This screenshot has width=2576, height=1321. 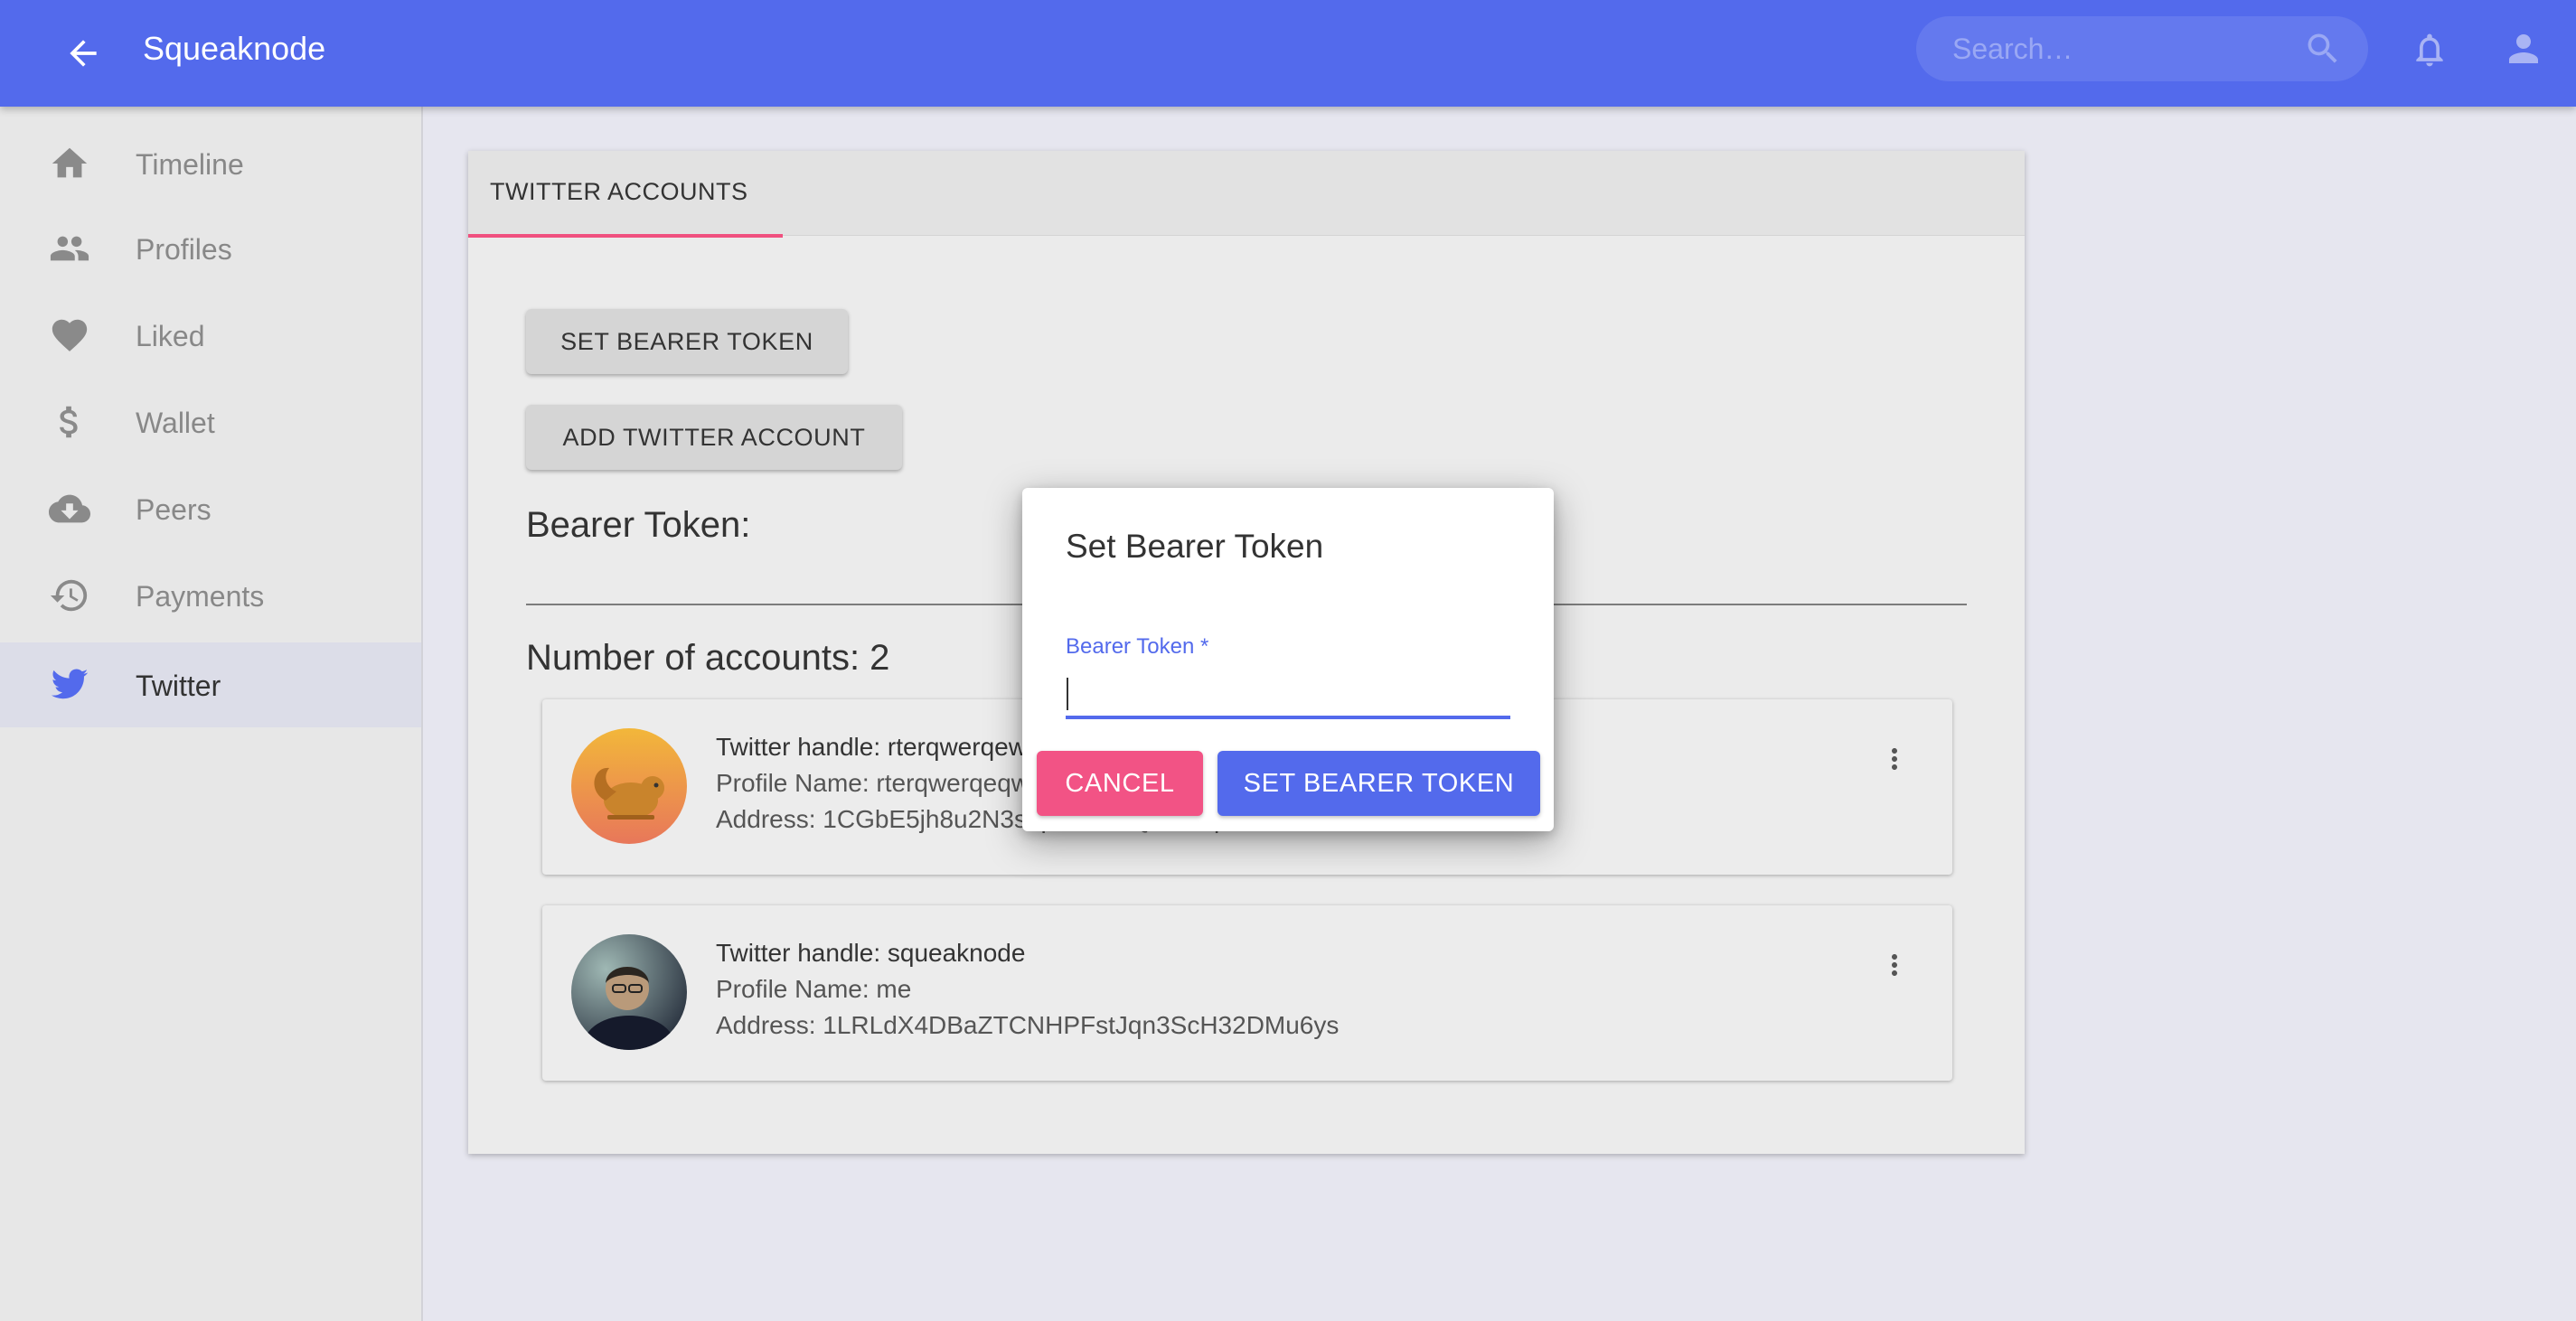 I want to click on sidebar-item-label: Payments, so click(x=201, y=596).